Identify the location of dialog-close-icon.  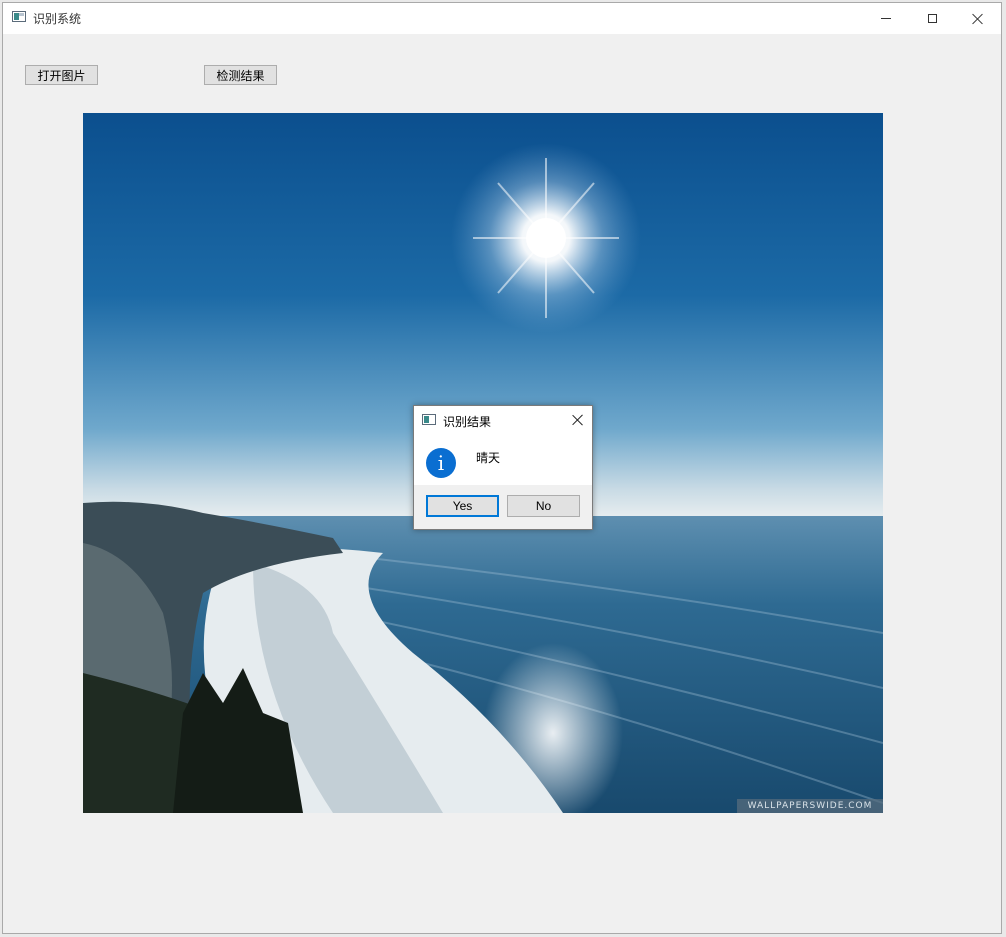
(578, 420).